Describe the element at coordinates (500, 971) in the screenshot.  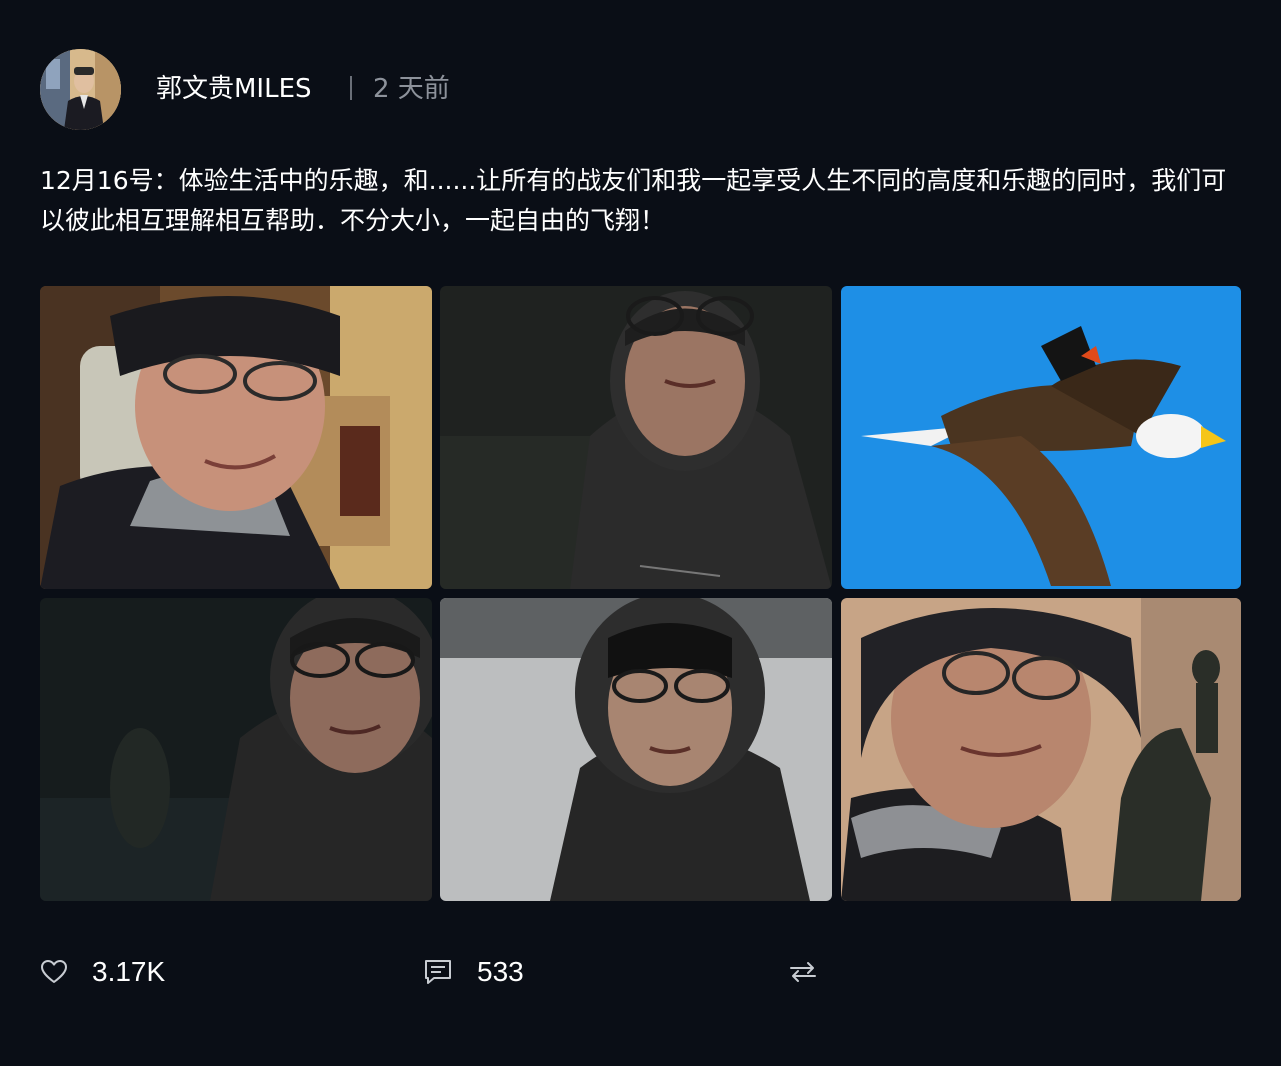
I see `comment-count: 533` at that location.